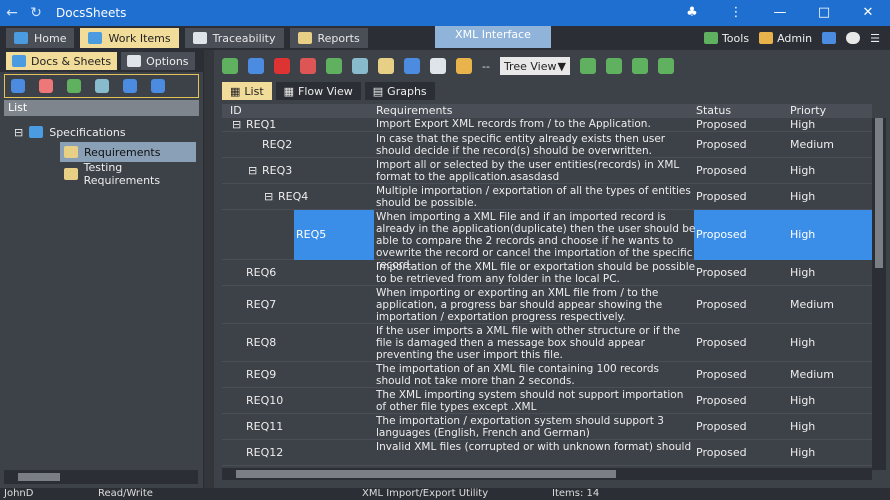  Describe the element at coordinates (209, 269) in the screenshot. I see `pane-splitter` at that location.